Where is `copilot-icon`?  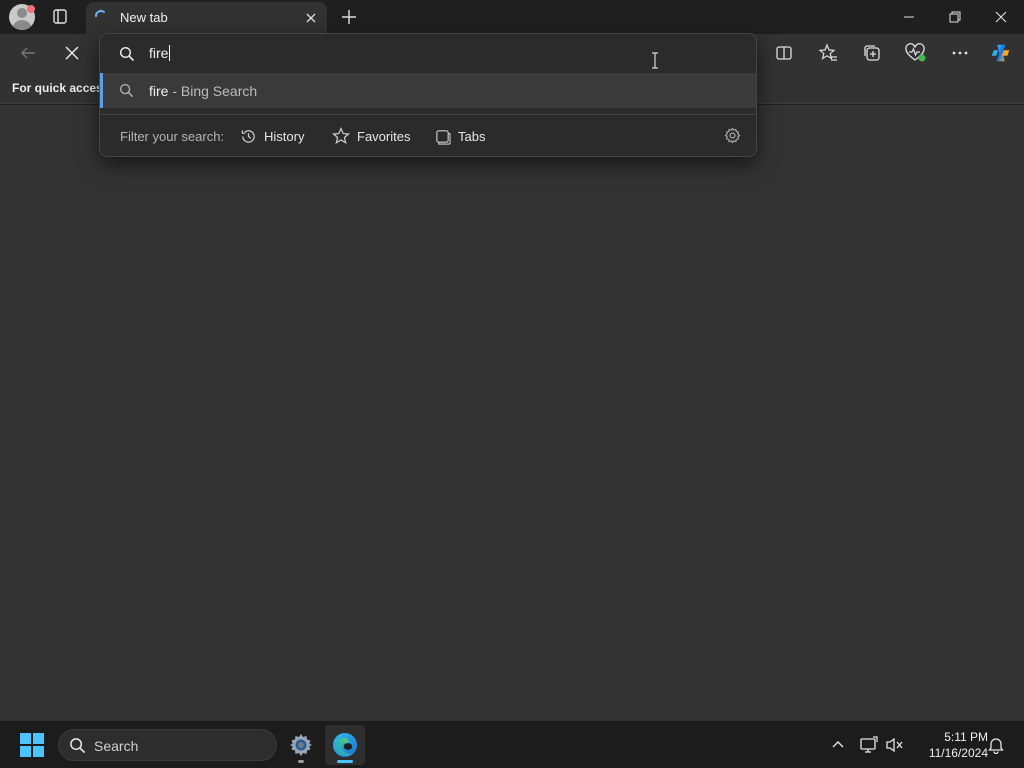 copilot-icon is located at coordinates (1000, 53).